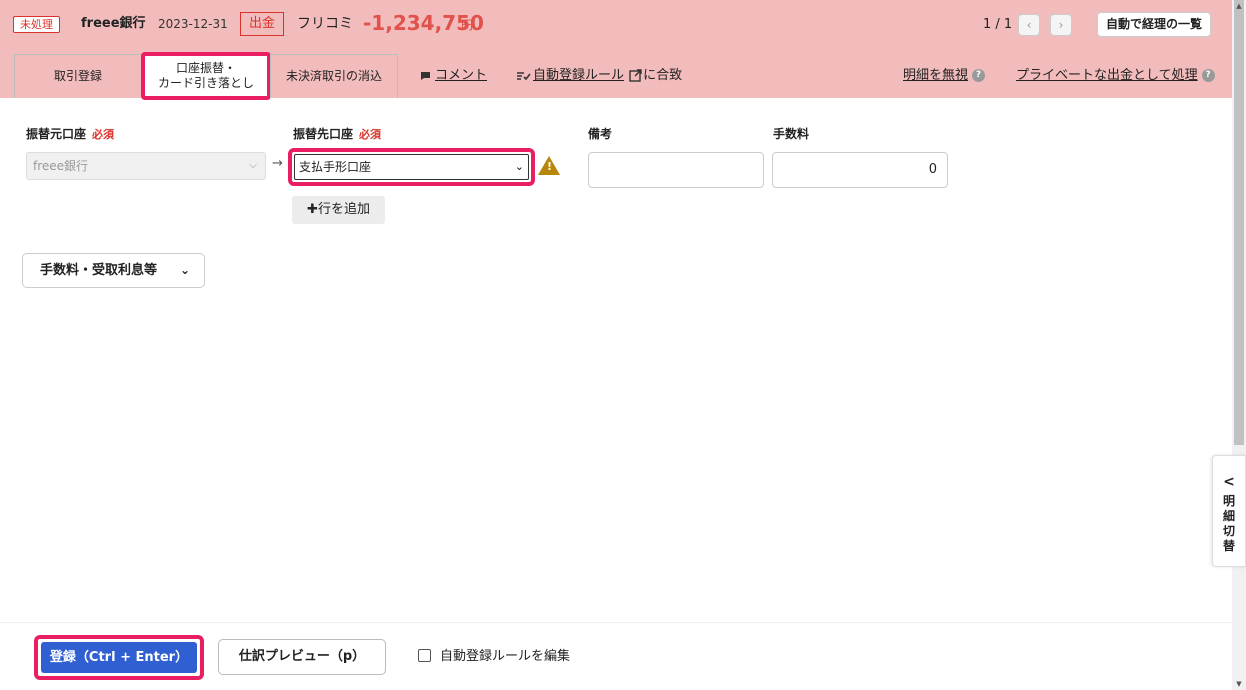 Image resolution: width=1246 pixels, height=690 pixels. Describe the element at coordinates (998, 24) in the screenshot. I see `pager: 1 / 1` at that location.